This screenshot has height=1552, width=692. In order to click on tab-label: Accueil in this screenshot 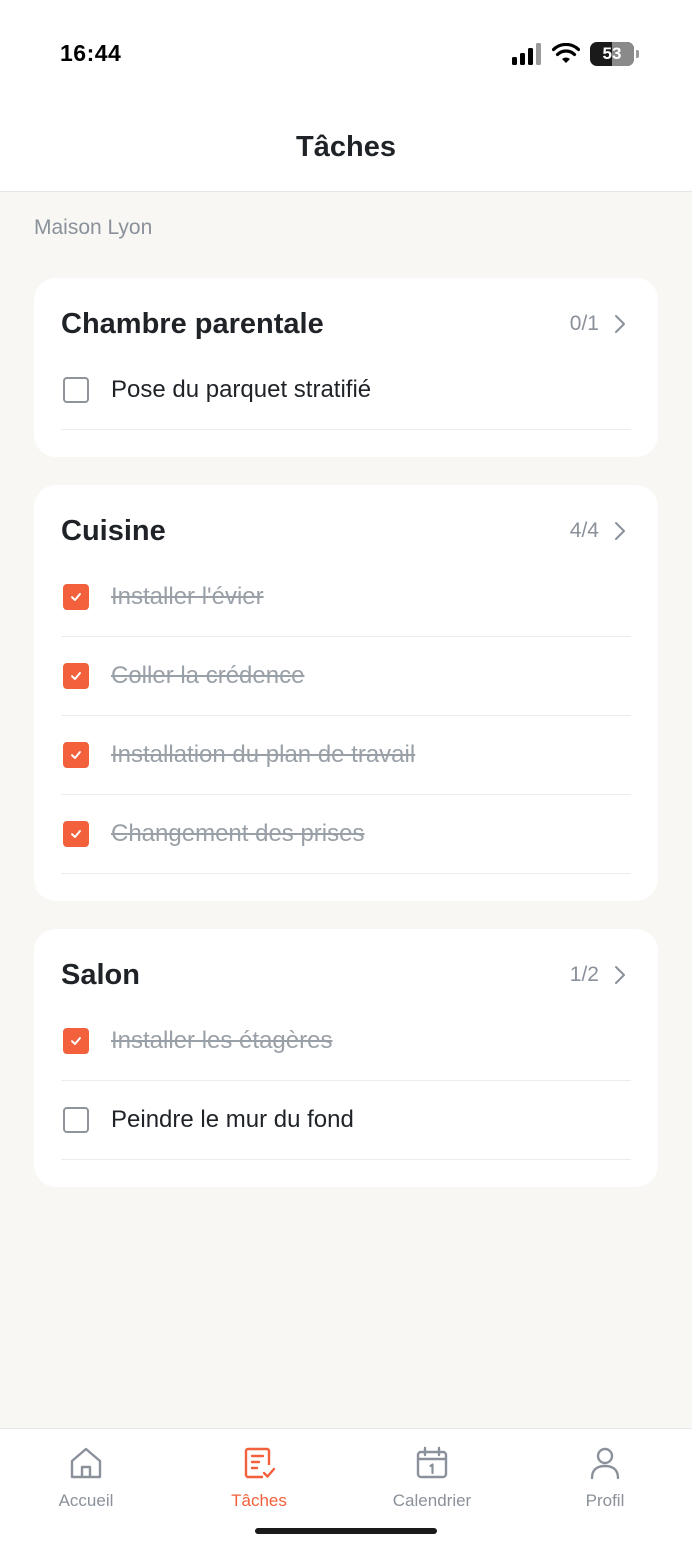, I will do `click(86, 1500)`.